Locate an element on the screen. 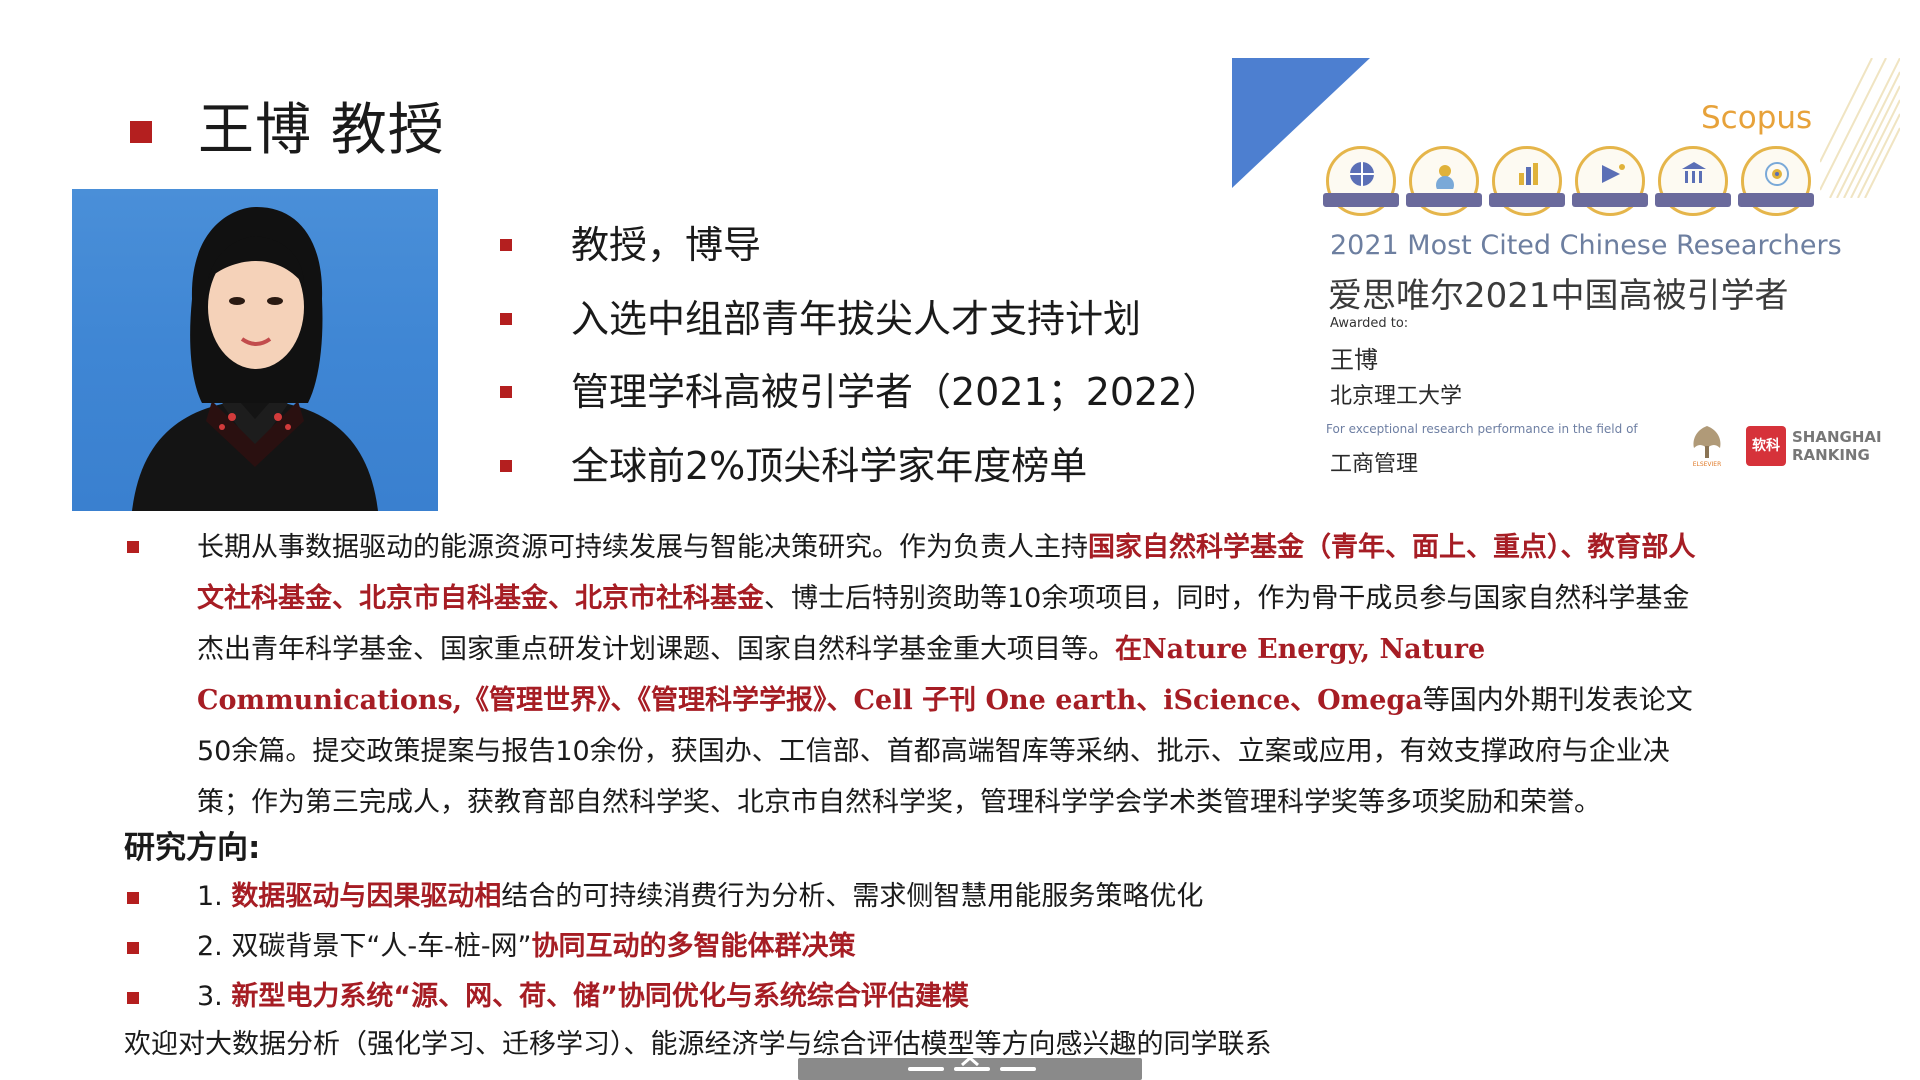 This screenshot has height=1080, width=1920. award-title-en: 2021 Most Cited Chinese Researchers is located at coordinates (1586, 245).